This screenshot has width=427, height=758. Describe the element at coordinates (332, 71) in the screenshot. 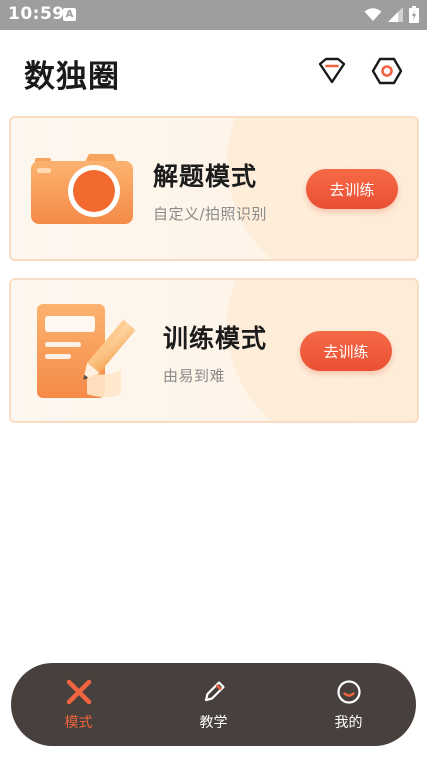

I see `diamond-icon` at that location.